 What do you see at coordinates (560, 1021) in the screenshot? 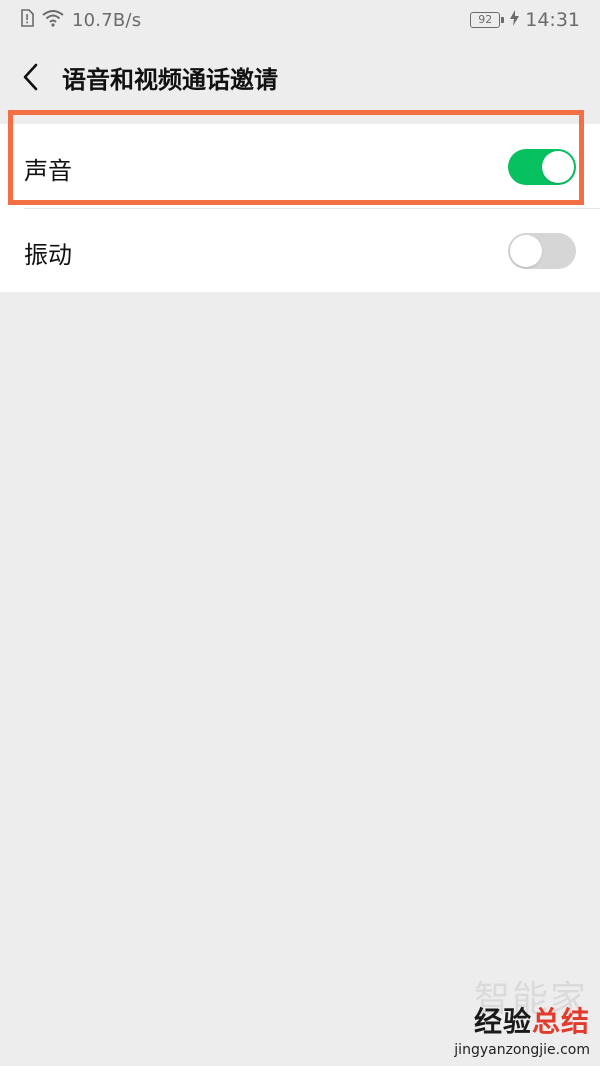
I see `watermark-title-b: 总结` at bounding box center [560, 1021].